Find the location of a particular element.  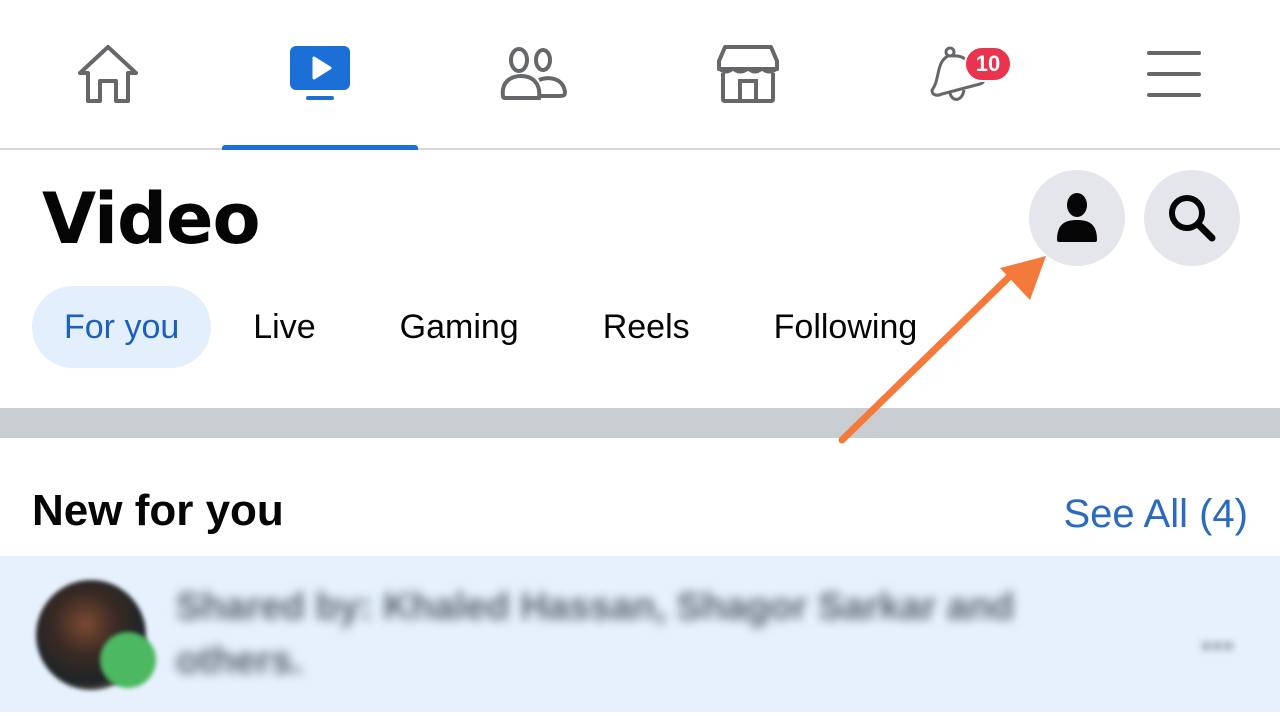

nav-video is located at coordinates (320, 75).